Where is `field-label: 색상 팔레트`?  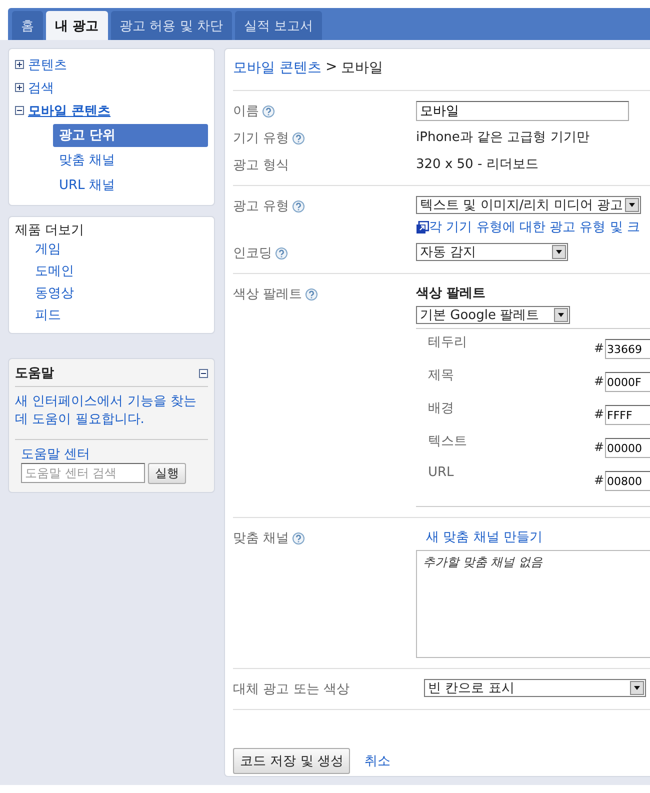
field-label: 색상 팔레트 is located at coordinates (267, 294).